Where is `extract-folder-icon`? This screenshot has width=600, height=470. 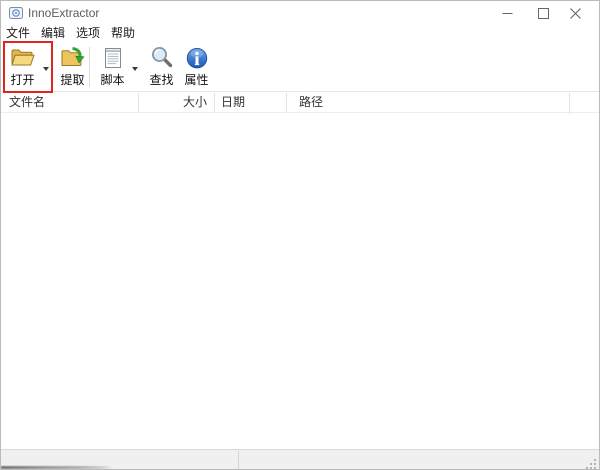 extract-folder-icon is located at coordinates (73, 58).